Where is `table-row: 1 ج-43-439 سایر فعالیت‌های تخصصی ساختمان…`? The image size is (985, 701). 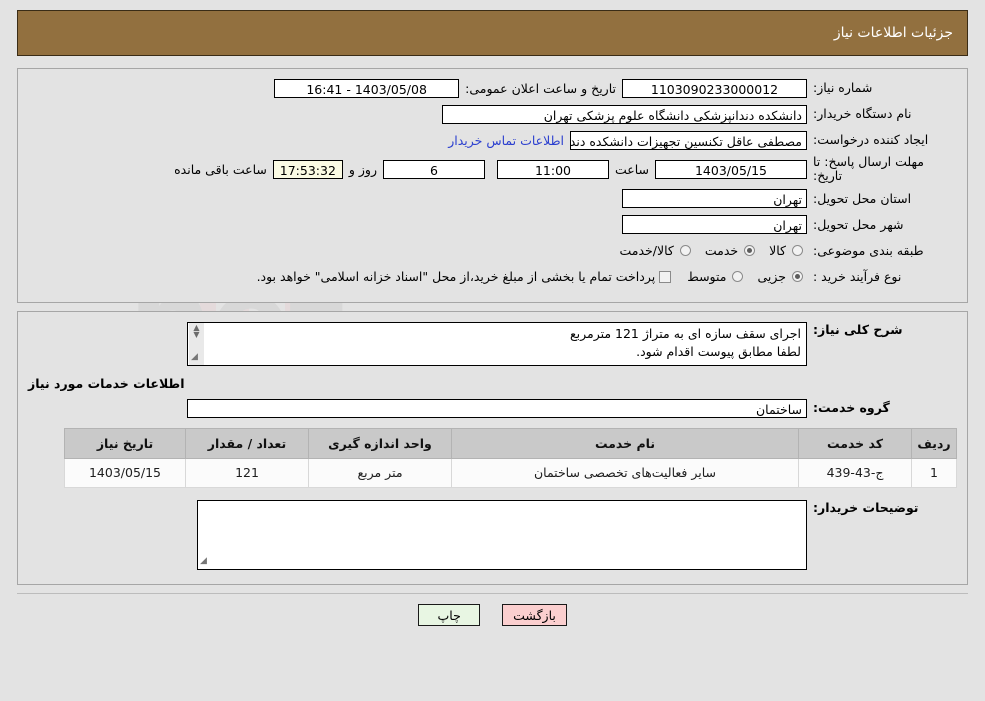 table-row: 1 ج-43-439 سایر فعالیت‌های تخصصی ساختمان… is located at coordinates (510, 472).